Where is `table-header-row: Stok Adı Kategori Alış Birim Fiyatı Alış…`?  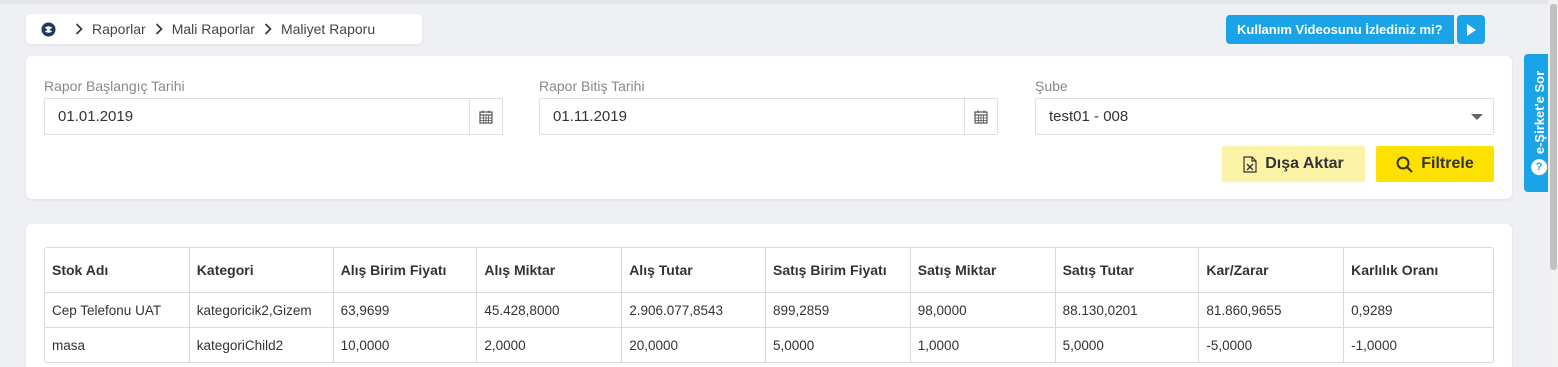 table-header-row: Stok Adı Kategori Alış Birim Fiyatı Alış… is located at coordinates (769, 270).